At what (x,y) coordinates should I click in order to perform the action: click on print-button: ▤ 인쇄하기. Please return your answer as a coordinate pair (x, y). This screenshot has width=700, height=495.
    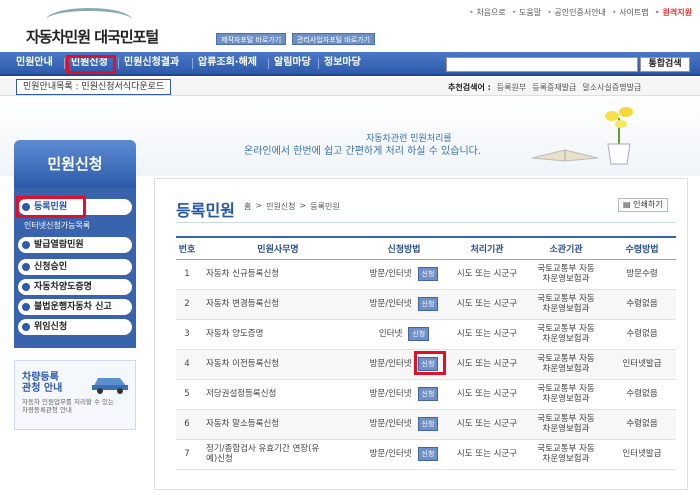
    Looking at the image, I should click on (643, 205).